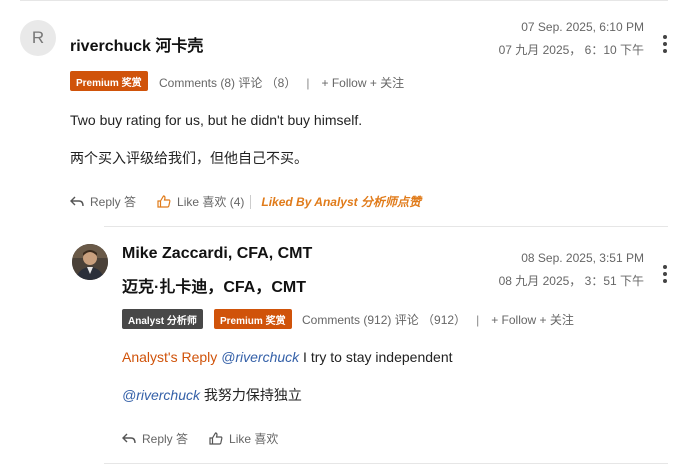  Describe the element at coordinates (571, 281) in the screenshot. I see `comment-date-cn: 08 九月 2025， 3：51 下午` at that location.